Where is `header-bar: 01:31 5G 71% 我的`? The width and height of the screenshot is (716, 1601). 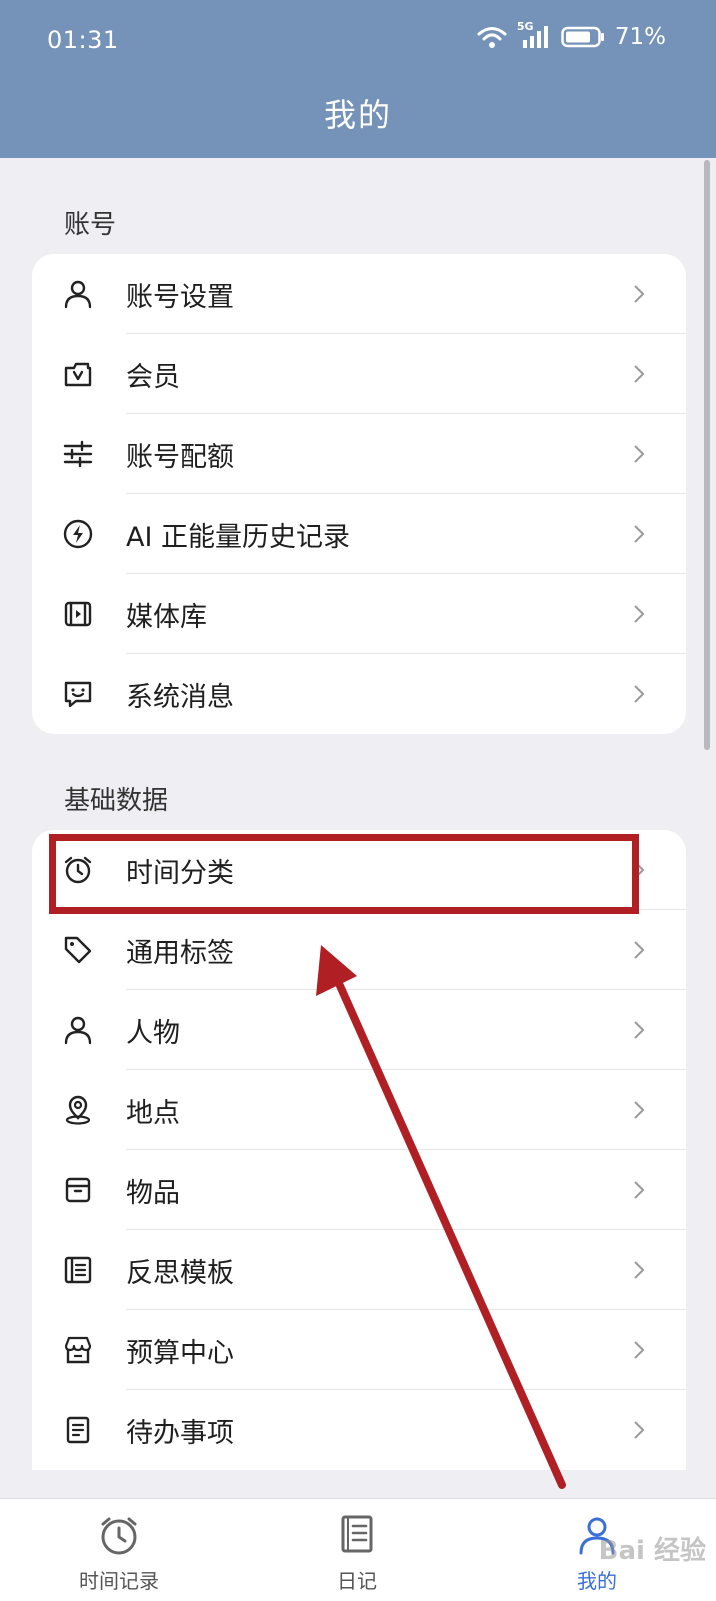
header-bar: 01:31 5G 71% 我的 is located at coordinates (358, 79).